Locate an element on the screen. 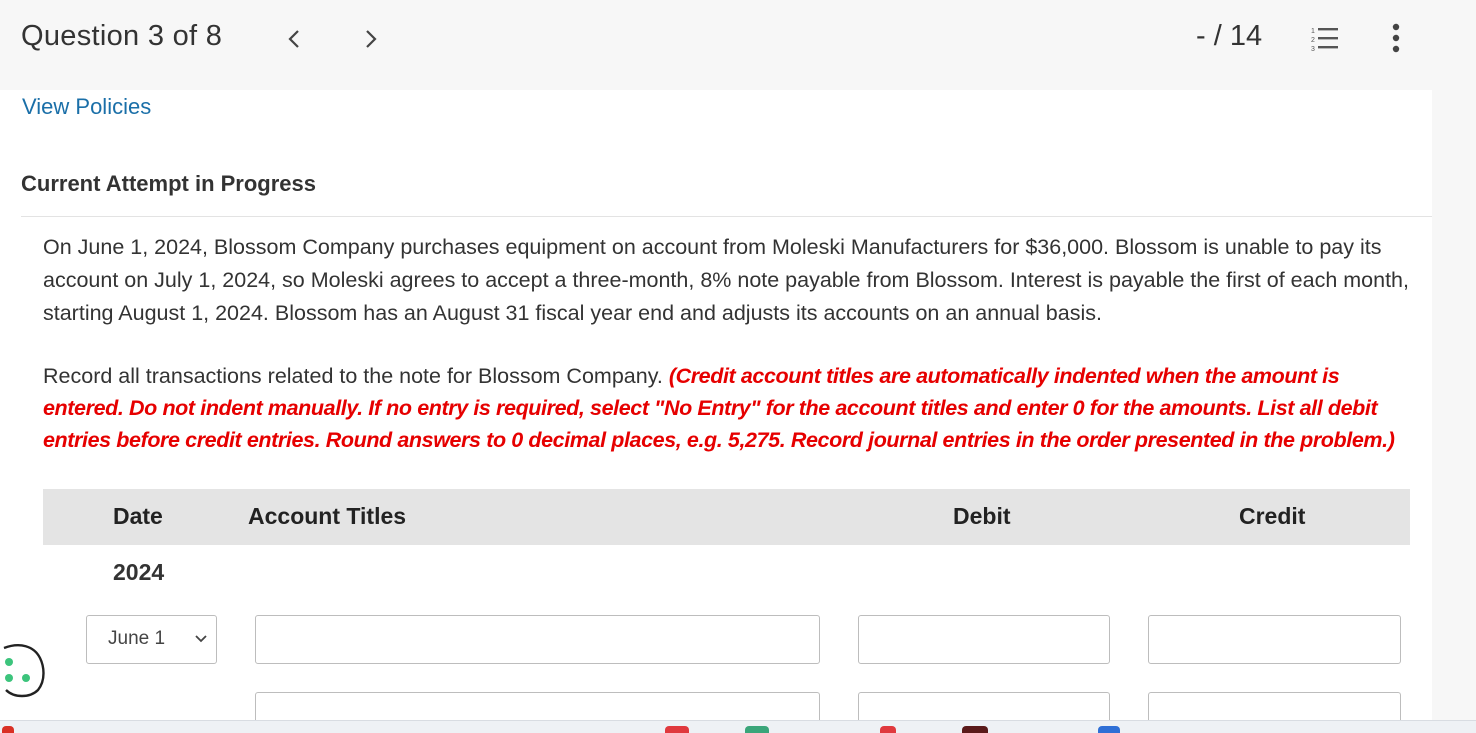 The image size is (1476, 733). scroll-gutter is located at coordinates (1454, 405).